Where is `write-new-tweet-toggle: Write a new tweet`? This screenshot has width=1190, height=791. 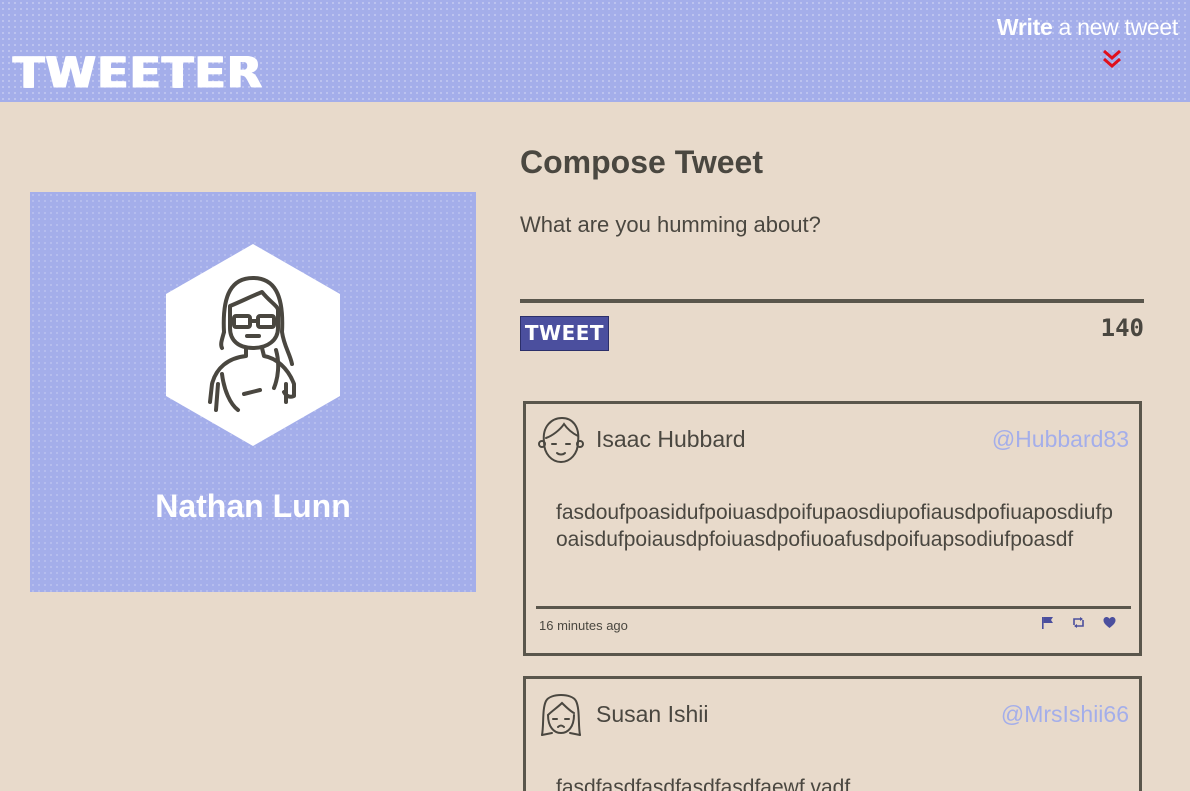
write-new-tweet-toggle: Write a new tweet is located at coordinates (1078, 44).